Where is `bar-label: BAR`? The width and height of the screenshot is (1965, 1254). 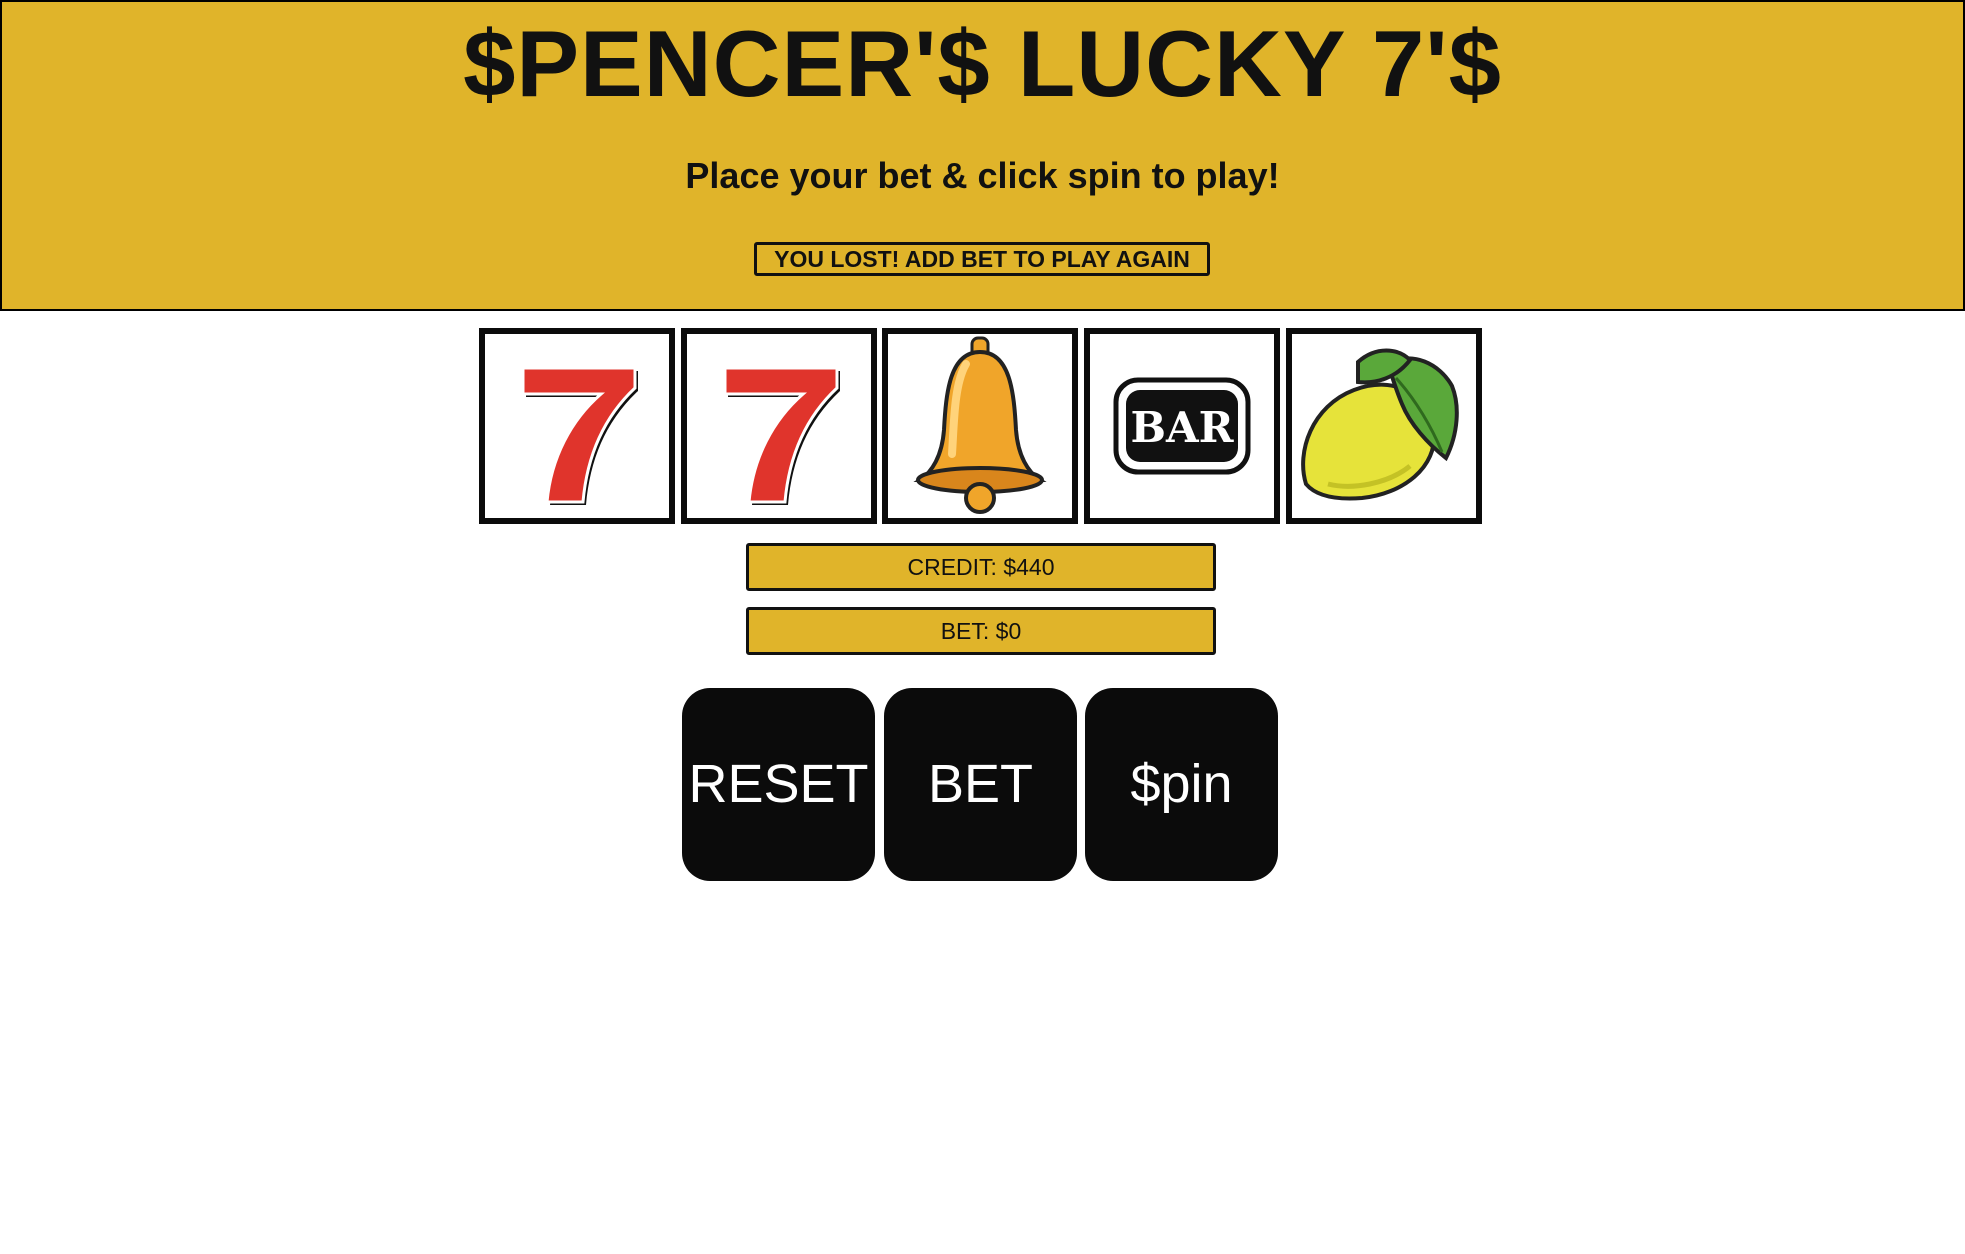 bar-label: BAR is located at coordinates (1183, 427).